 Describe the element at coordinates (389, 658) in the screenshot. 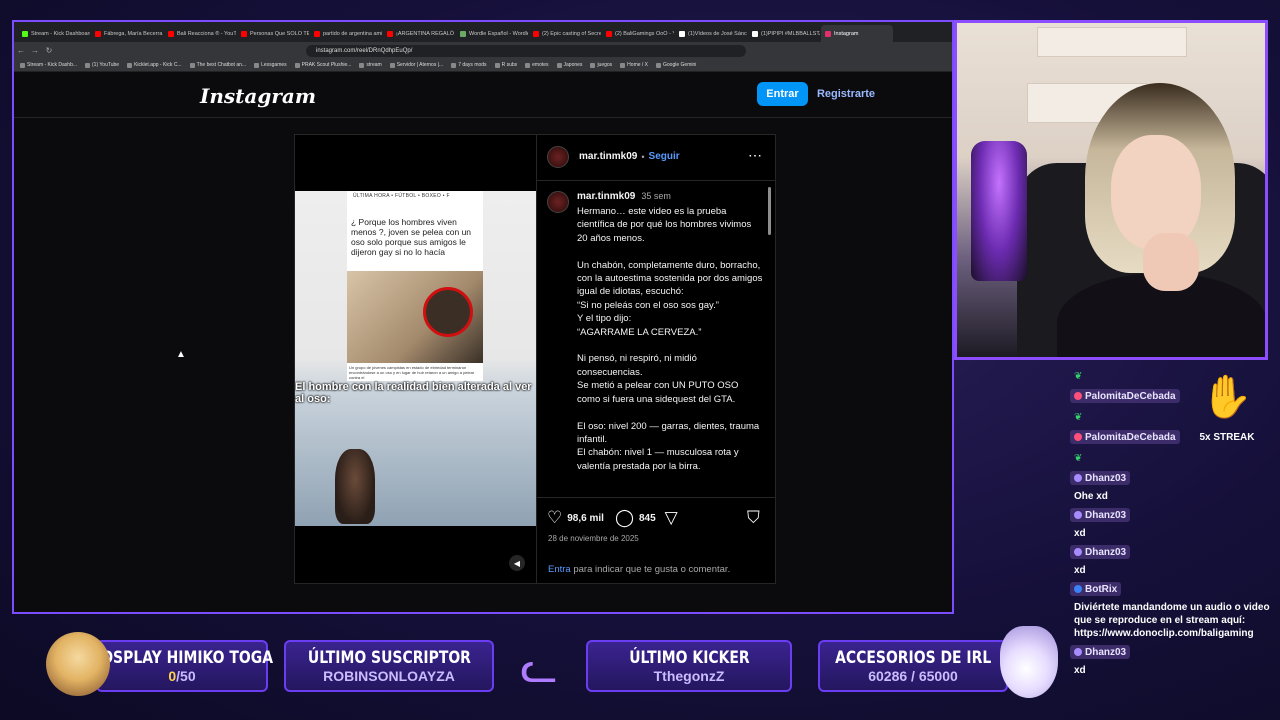

I see `last-subscriber-title: ÚLTIMO SUSCRIPTOR` at that location.